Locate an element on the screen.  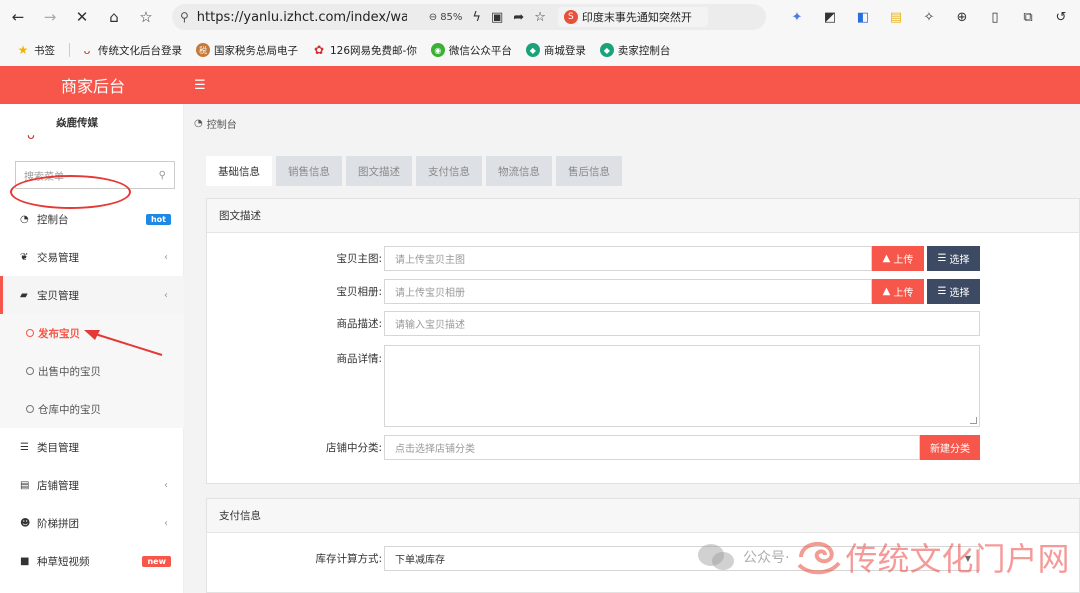
album-input: 请上传宝贝相册 is located at coordinates (628, 291).